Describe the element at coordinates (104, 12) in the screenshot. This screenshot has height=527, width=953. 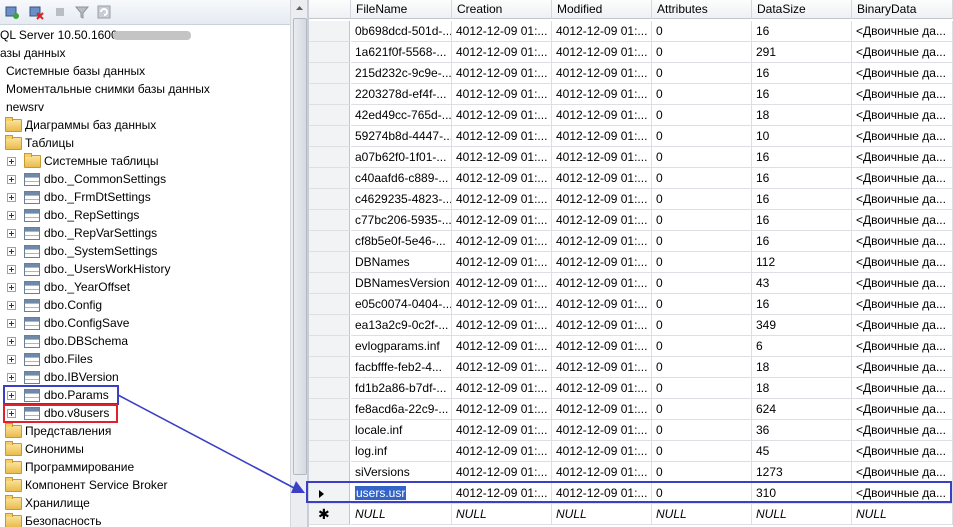
I see `refresh-icon` at that location.